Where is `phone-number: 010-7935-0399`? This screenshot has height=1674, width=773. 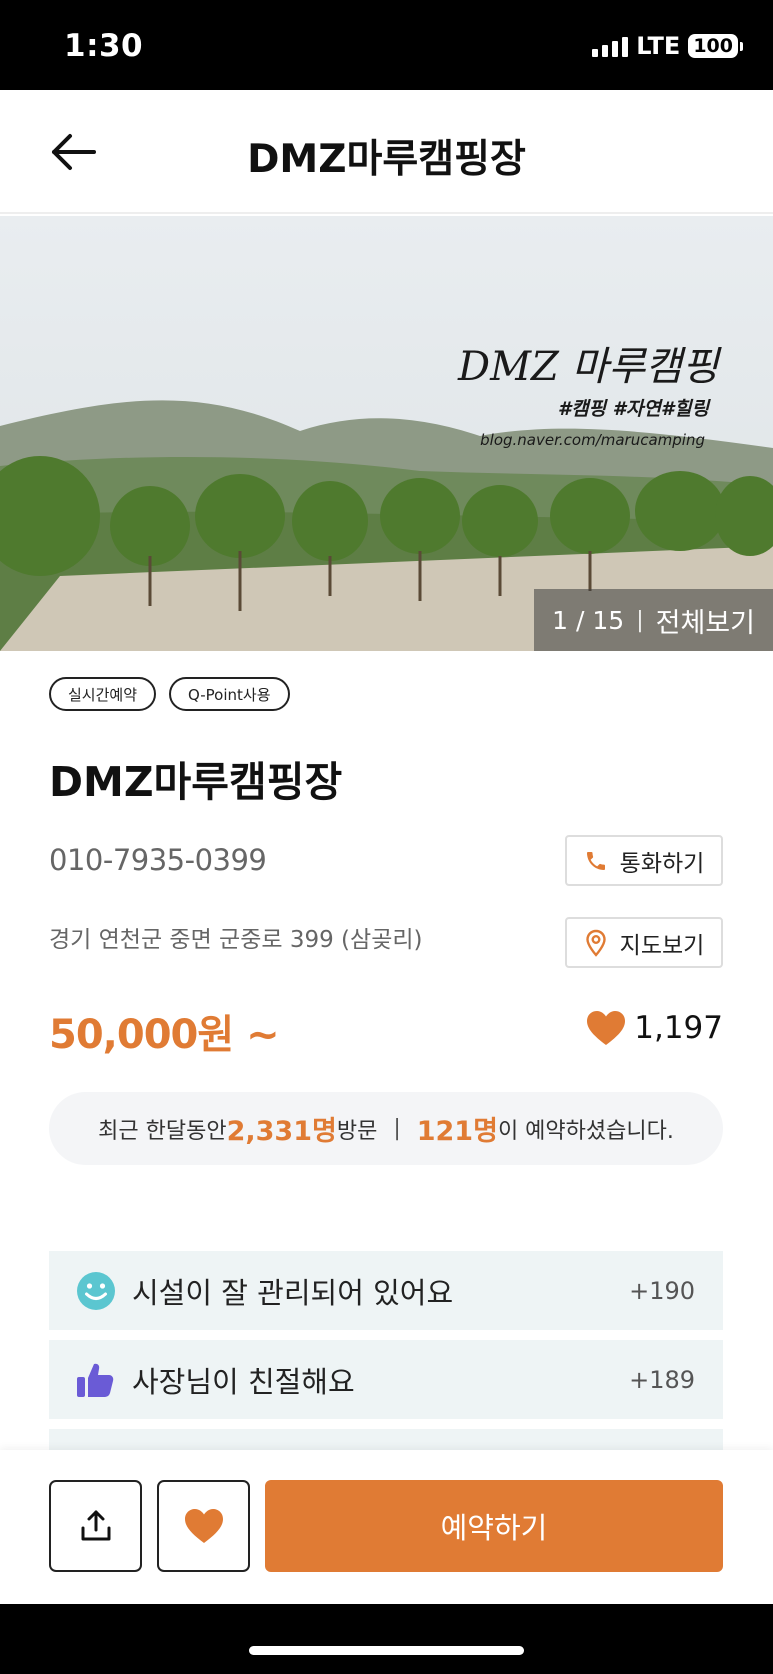
phone-number: 010-7935-0399 is located at coordinates (158, 860).